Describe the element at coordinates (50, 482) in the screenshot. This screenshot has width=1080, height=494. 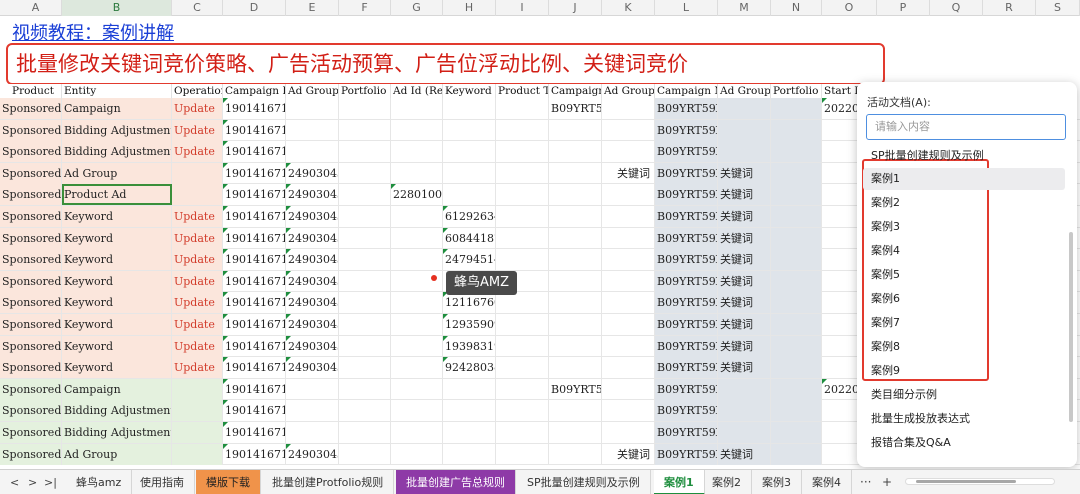
I see `tab-last-icon: >|` at that location.